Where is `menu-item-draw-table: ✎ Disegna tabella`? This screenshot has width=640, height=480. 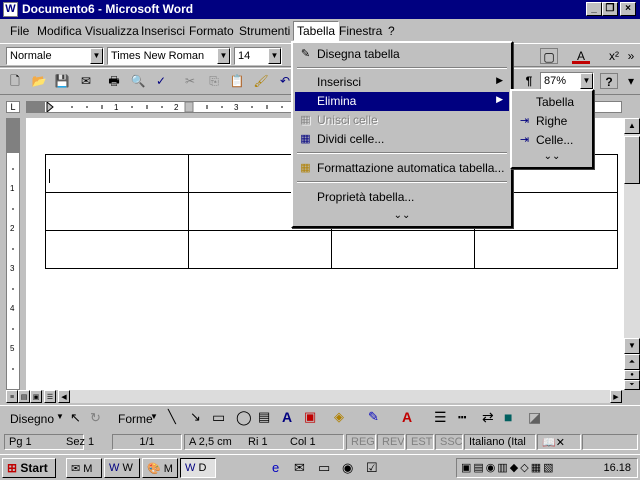 menu-item-draw-table: ✎ Disegna tabella is located at coordinates (402, 54).